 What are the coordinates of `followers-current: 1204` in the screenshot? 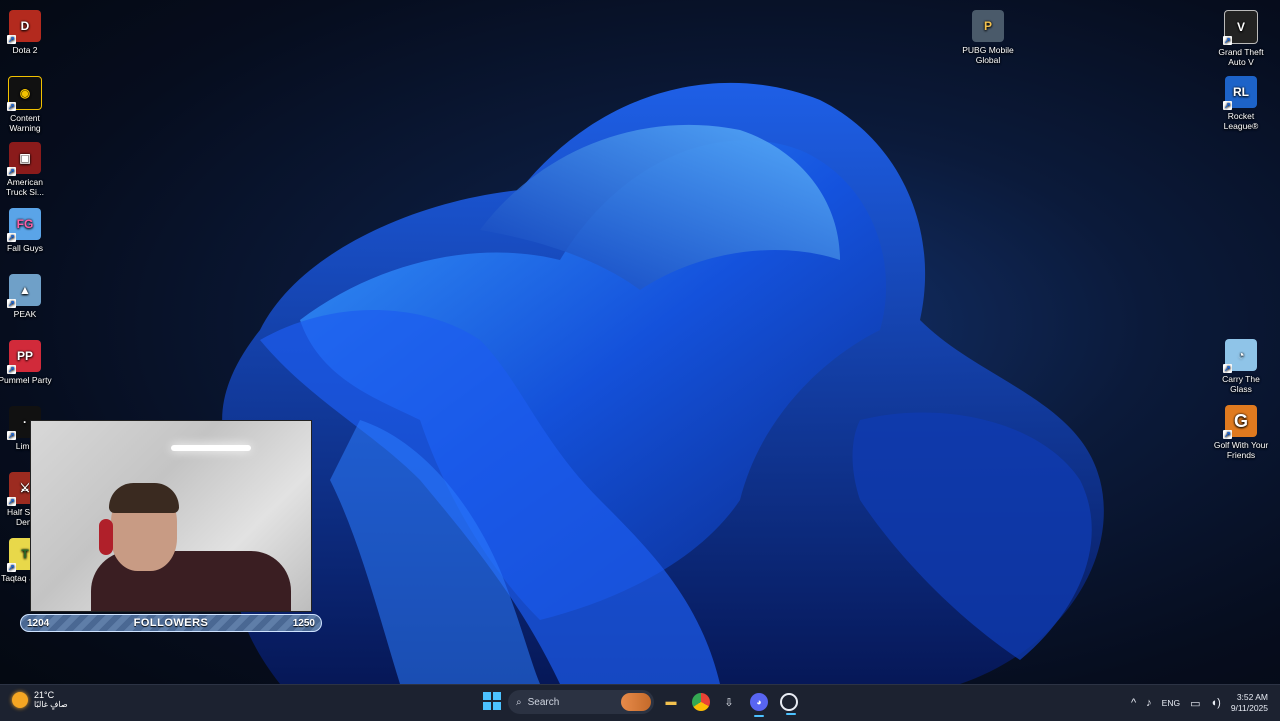 It's located at (38, 623).